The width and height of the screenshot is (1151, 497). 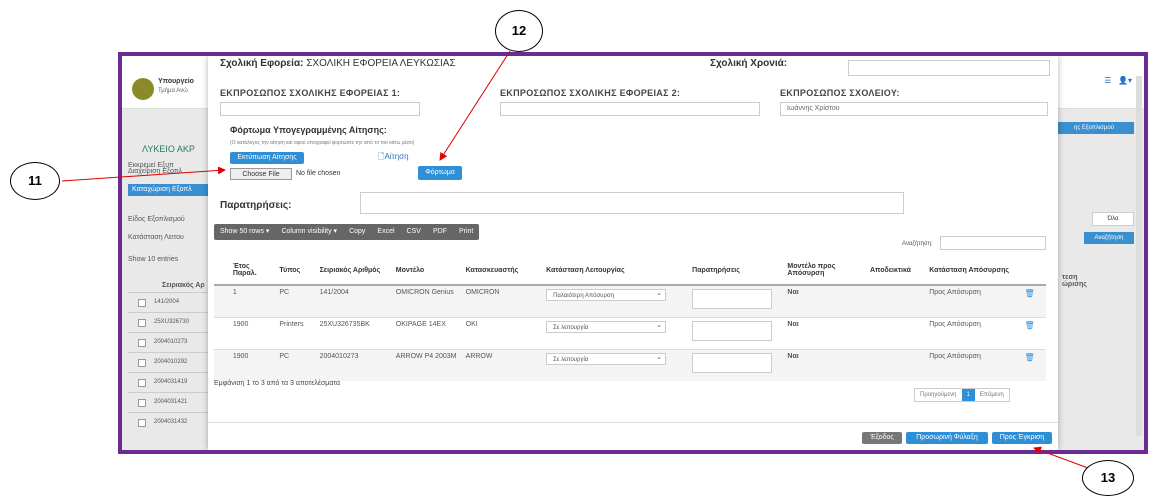 I want to click on callout-12: 12, so click(x=519, y=31).